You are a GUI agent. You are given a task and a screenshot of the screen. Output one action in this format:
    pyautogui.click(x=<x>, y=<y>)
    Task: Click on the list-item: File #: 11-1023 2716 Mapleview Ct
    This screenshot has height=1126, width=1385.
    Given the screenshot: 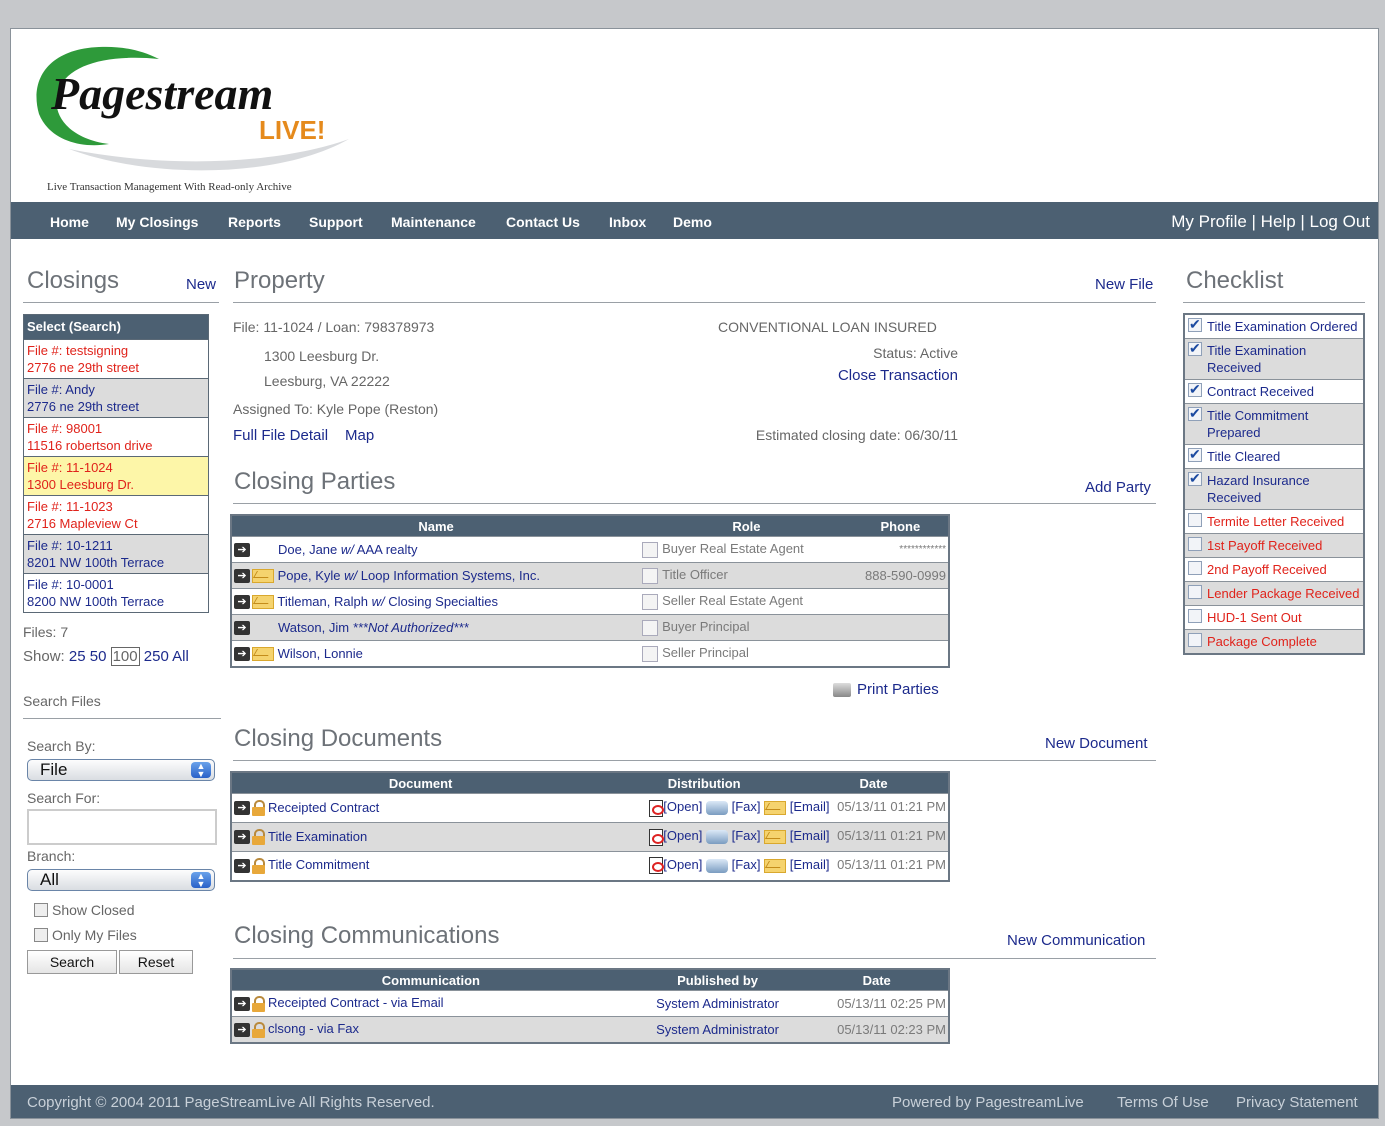 What is the action you would take?
    pyautogui.click(x=116, y=514)
    